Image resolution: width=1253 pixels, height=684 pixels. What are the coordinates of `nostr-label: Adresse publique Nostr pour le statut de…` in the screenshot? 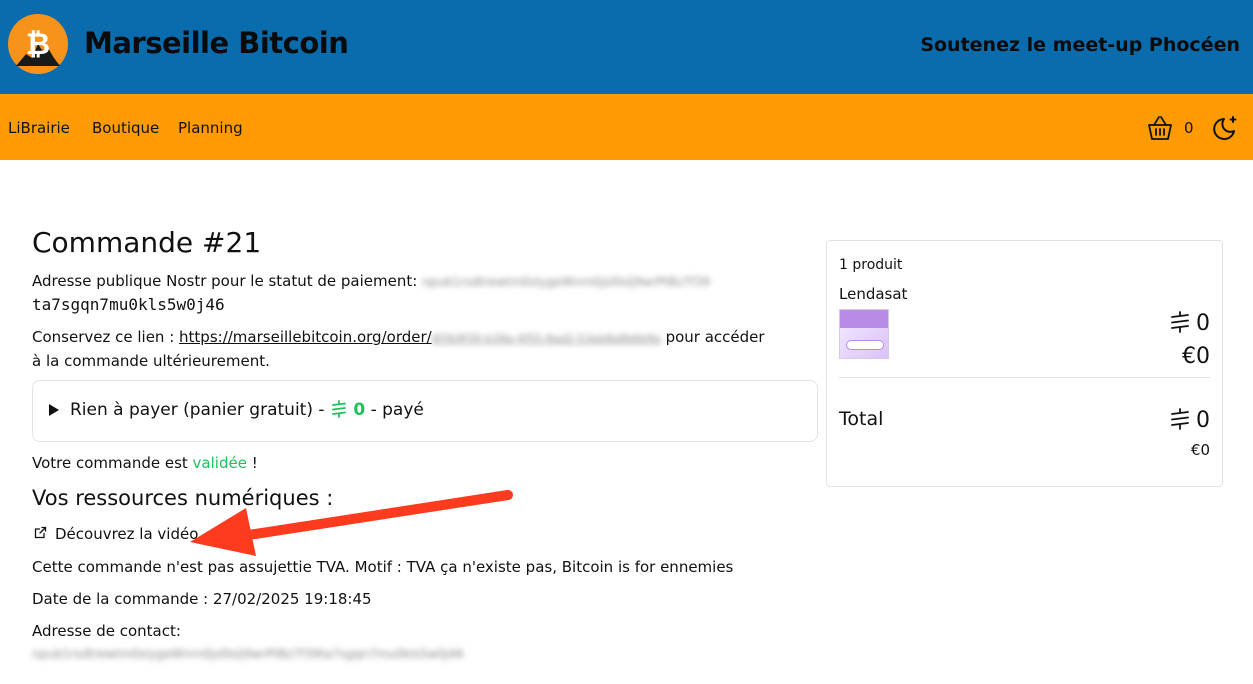 It's located at (225, 281).